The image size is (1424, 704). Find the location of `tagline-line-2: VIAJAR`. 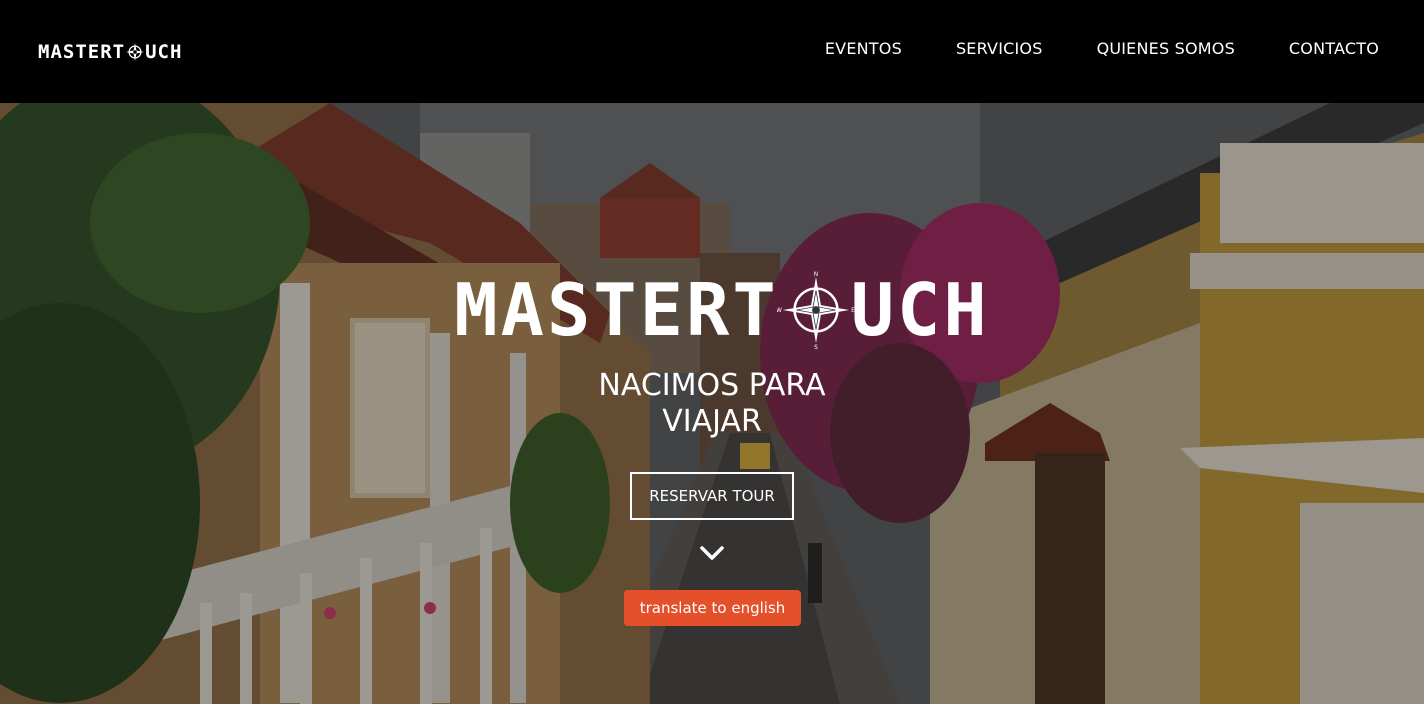

tagline-line-2: VIAJAR is located at coordinates (712, 421).